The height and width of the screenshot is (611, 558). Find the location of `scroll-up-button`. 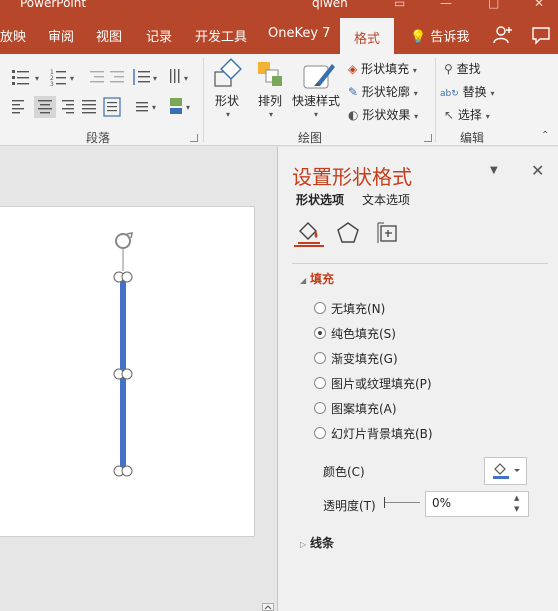

scroll-up-button is located at coordinates (268, 607).